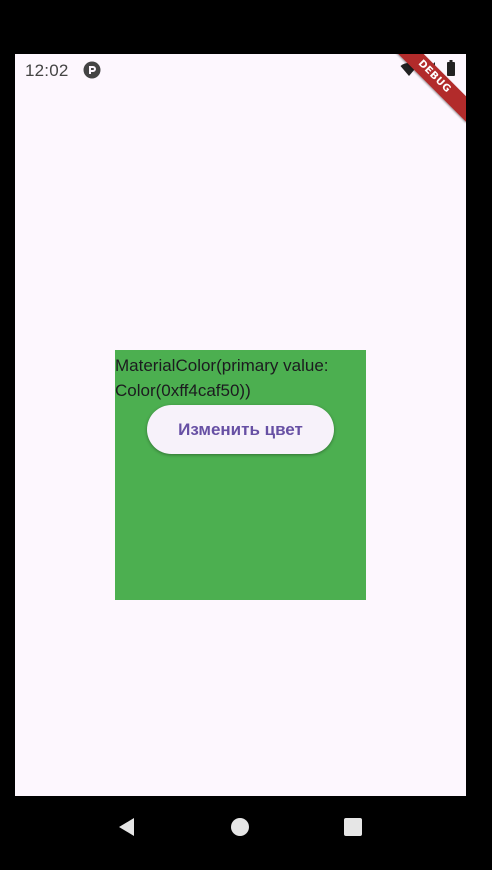 This screenshot has height=870, width=492. I want to click on recents-icon, so click(353, 827).